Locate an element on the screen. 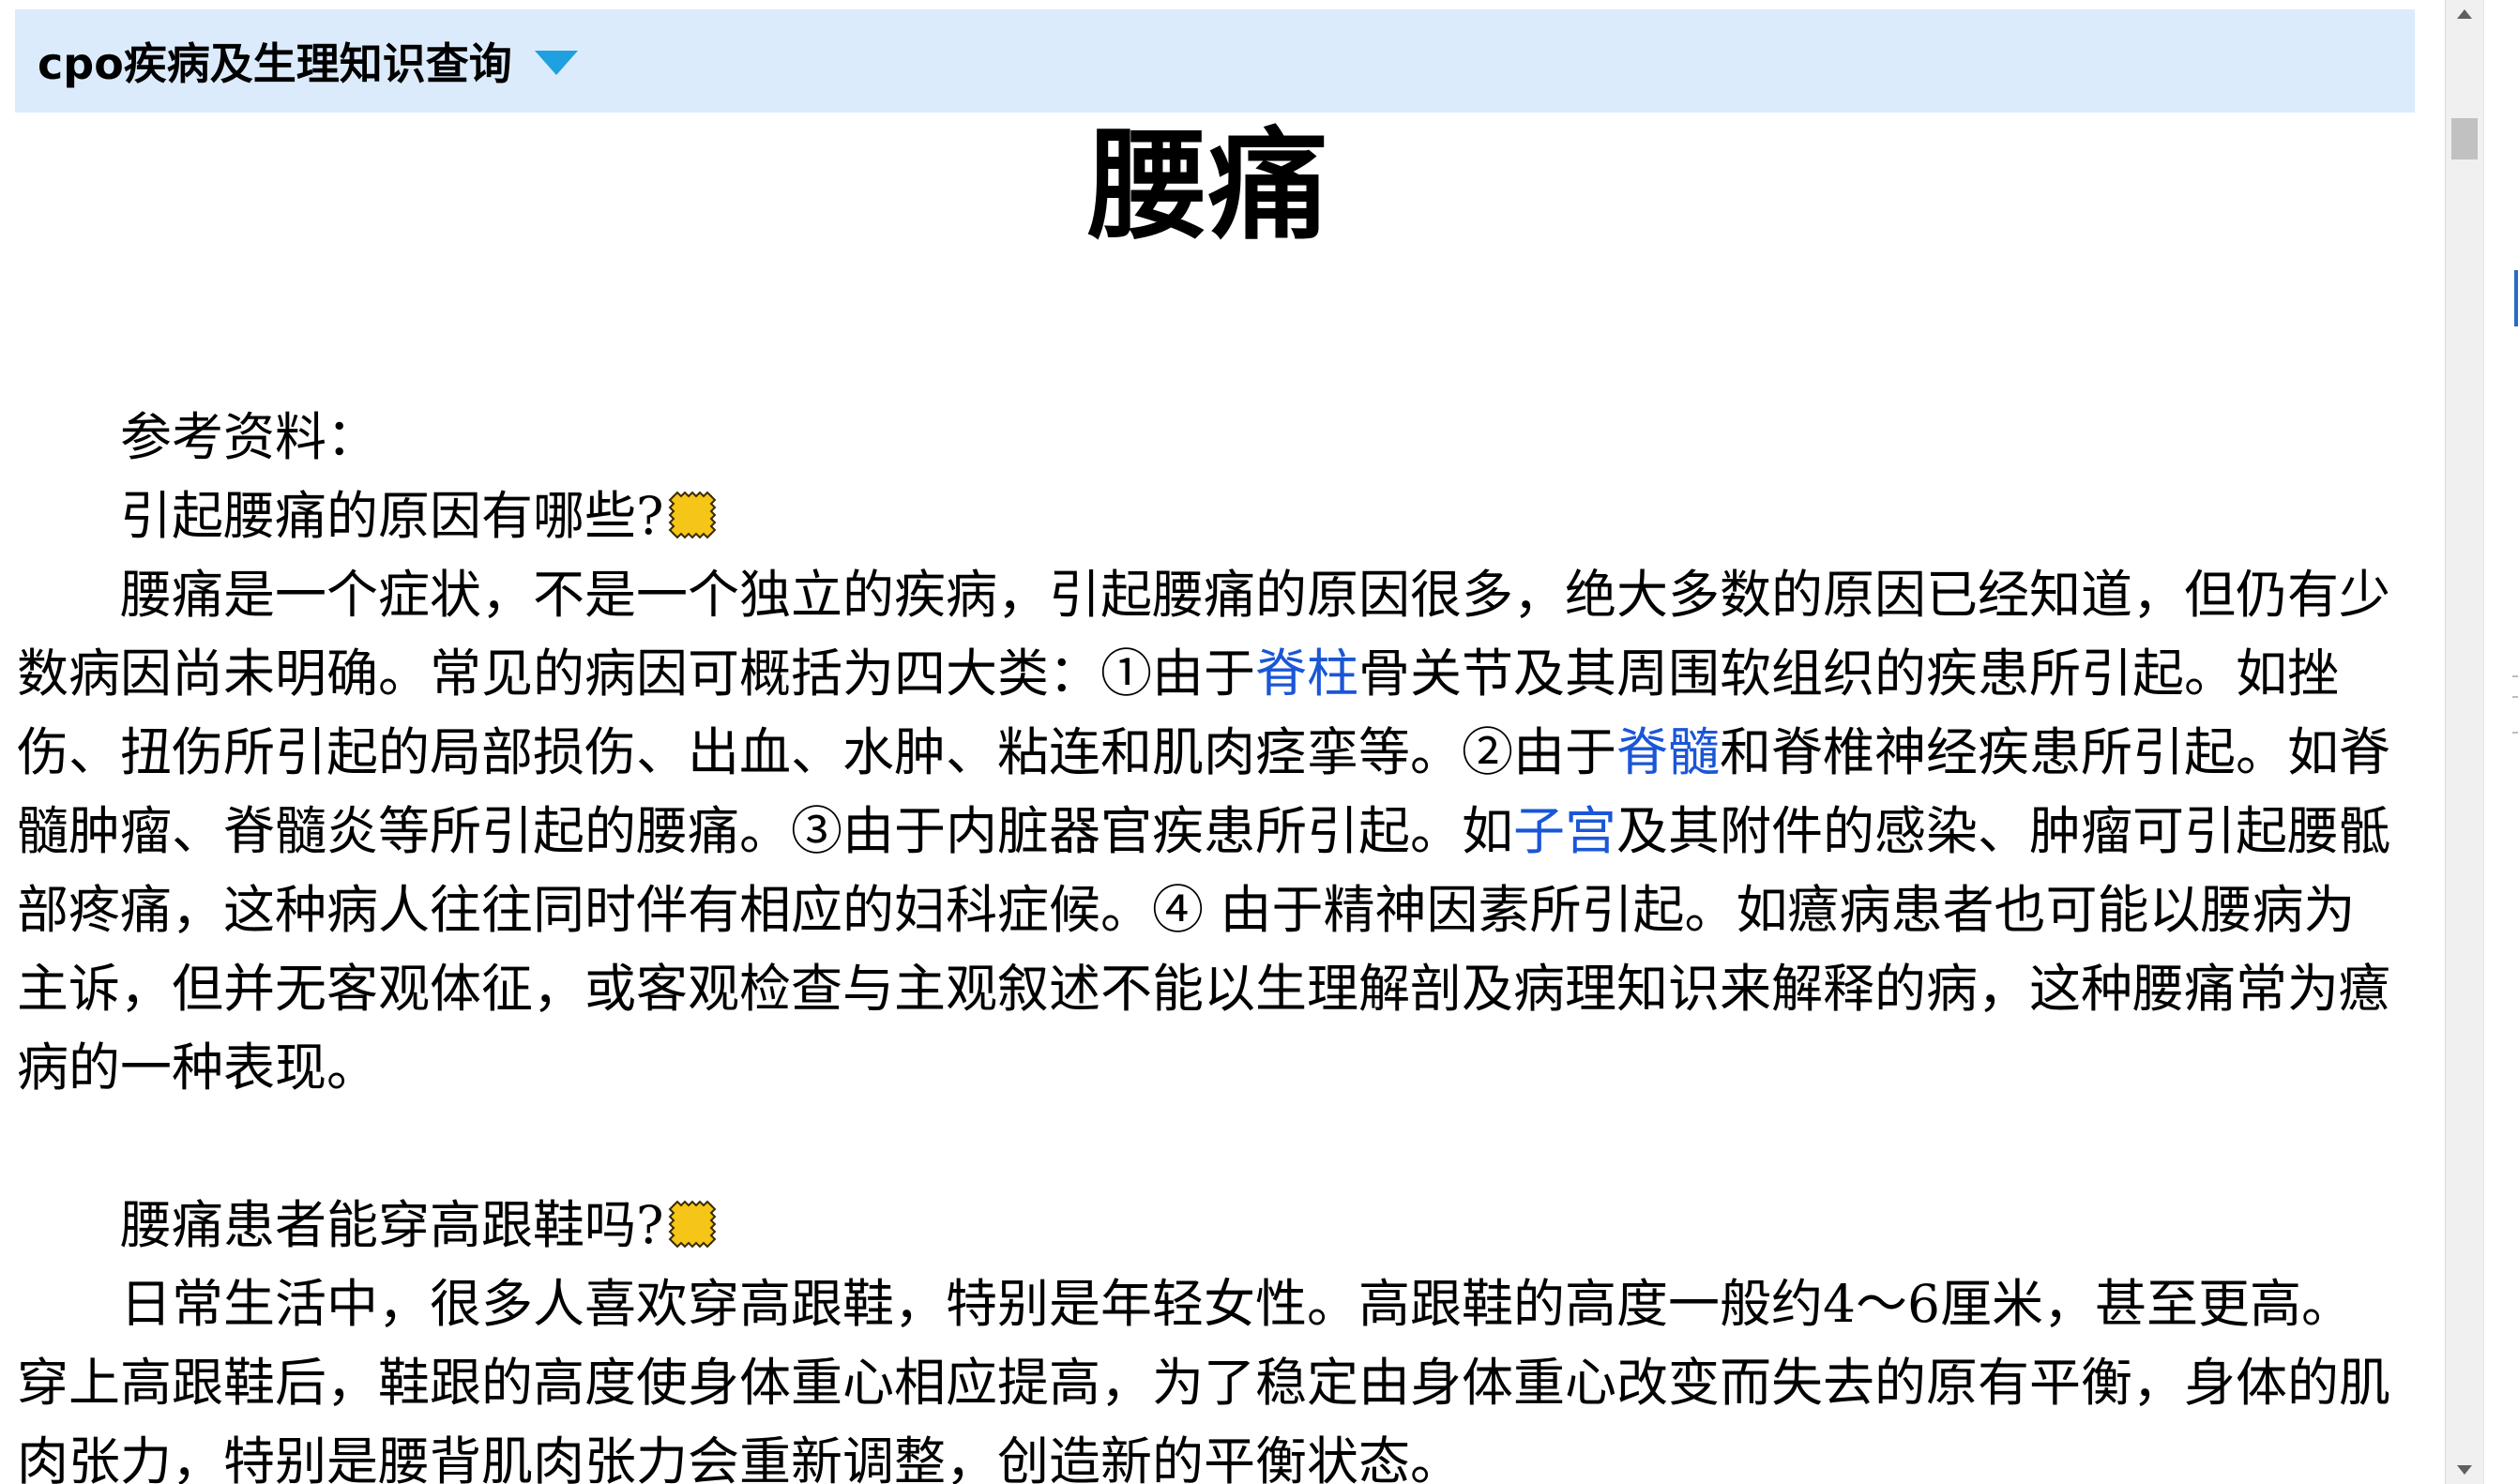  arrow-up-icon is located at coordinates (2464, 14).